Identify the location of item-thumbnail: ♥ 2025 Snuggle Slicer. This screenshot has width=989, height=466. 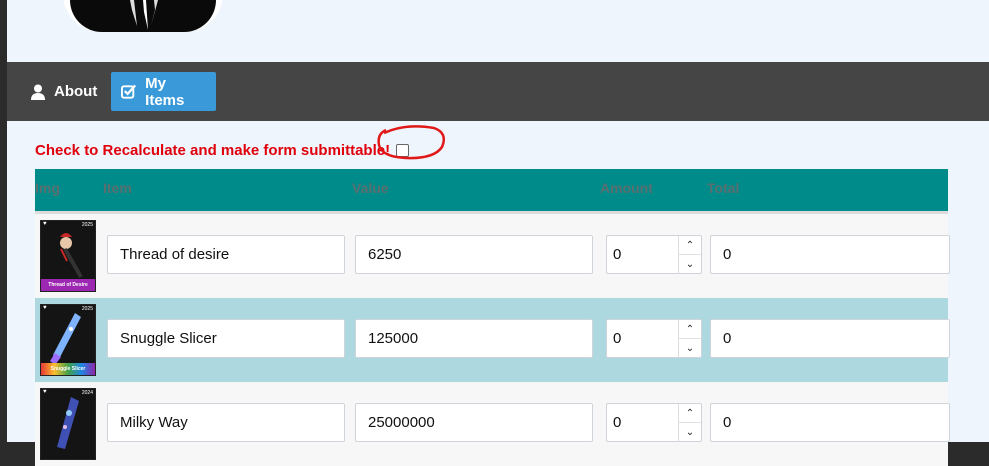
(68, 340).